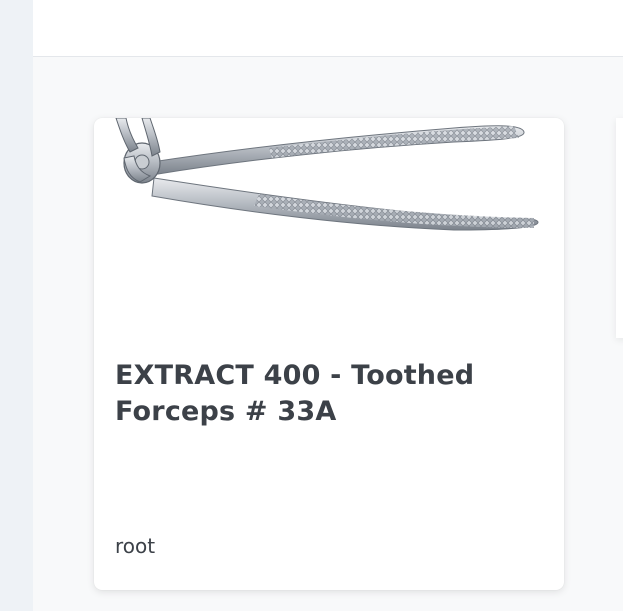  I want to click on product-category: root, so click(135, 546).